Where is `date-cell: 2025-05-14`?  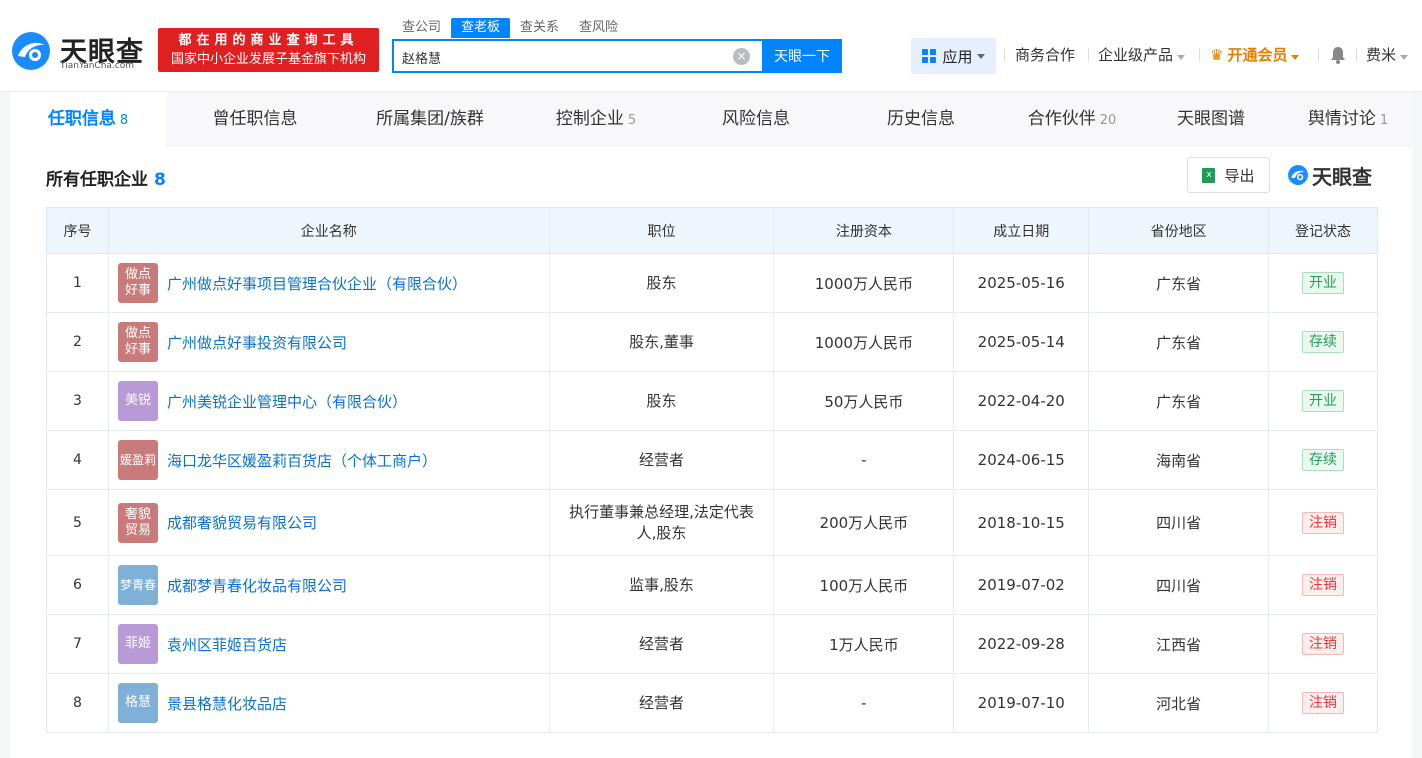
date-cell: 2025-05-14 is located at coordinates (1021, 342).